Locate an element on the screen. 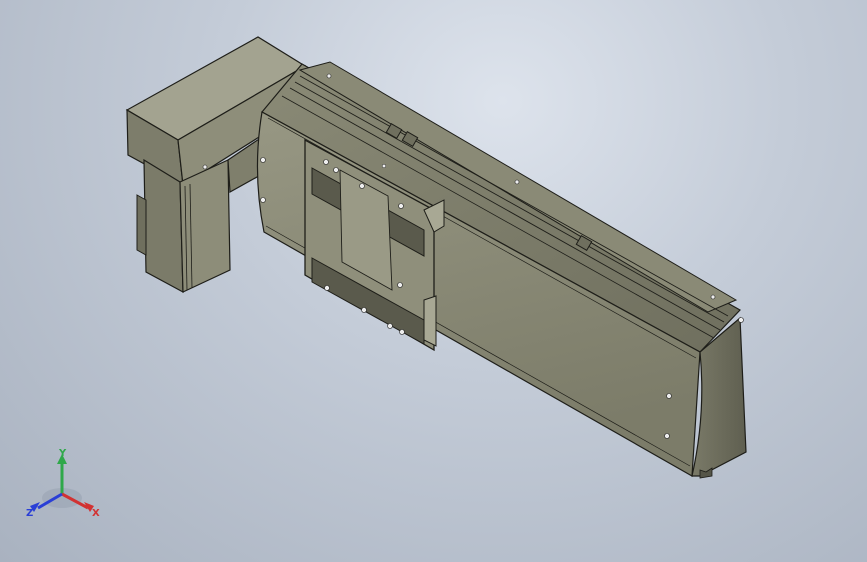 Image resolution: width=867 pixels, height=562 pixels. y-axis-label: Y is located at coordinates (62, 453).